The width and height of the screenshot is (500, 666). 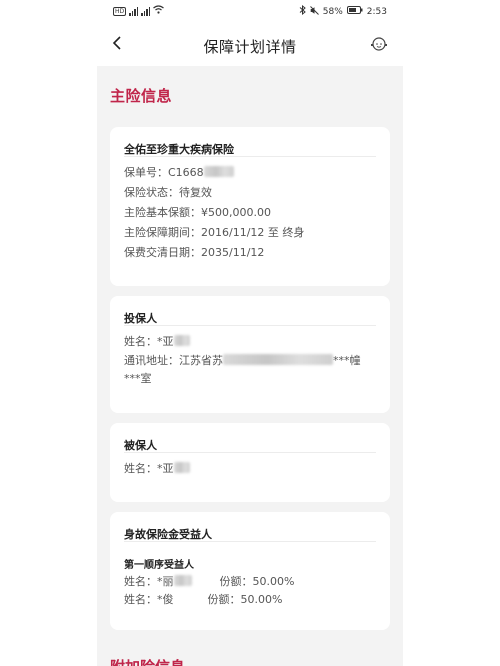 I want to click on hd-badge: HD, so click(x=120, y=11).